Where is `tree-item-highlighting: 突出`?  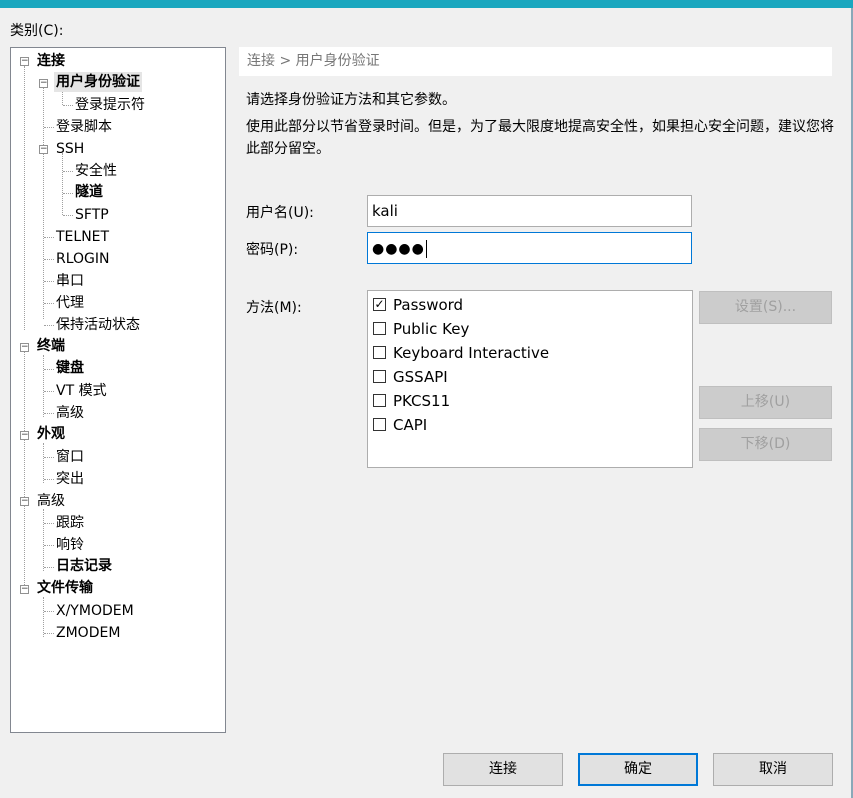
tree-item-highlighting: 突出 is located at coordinates (70, 479).